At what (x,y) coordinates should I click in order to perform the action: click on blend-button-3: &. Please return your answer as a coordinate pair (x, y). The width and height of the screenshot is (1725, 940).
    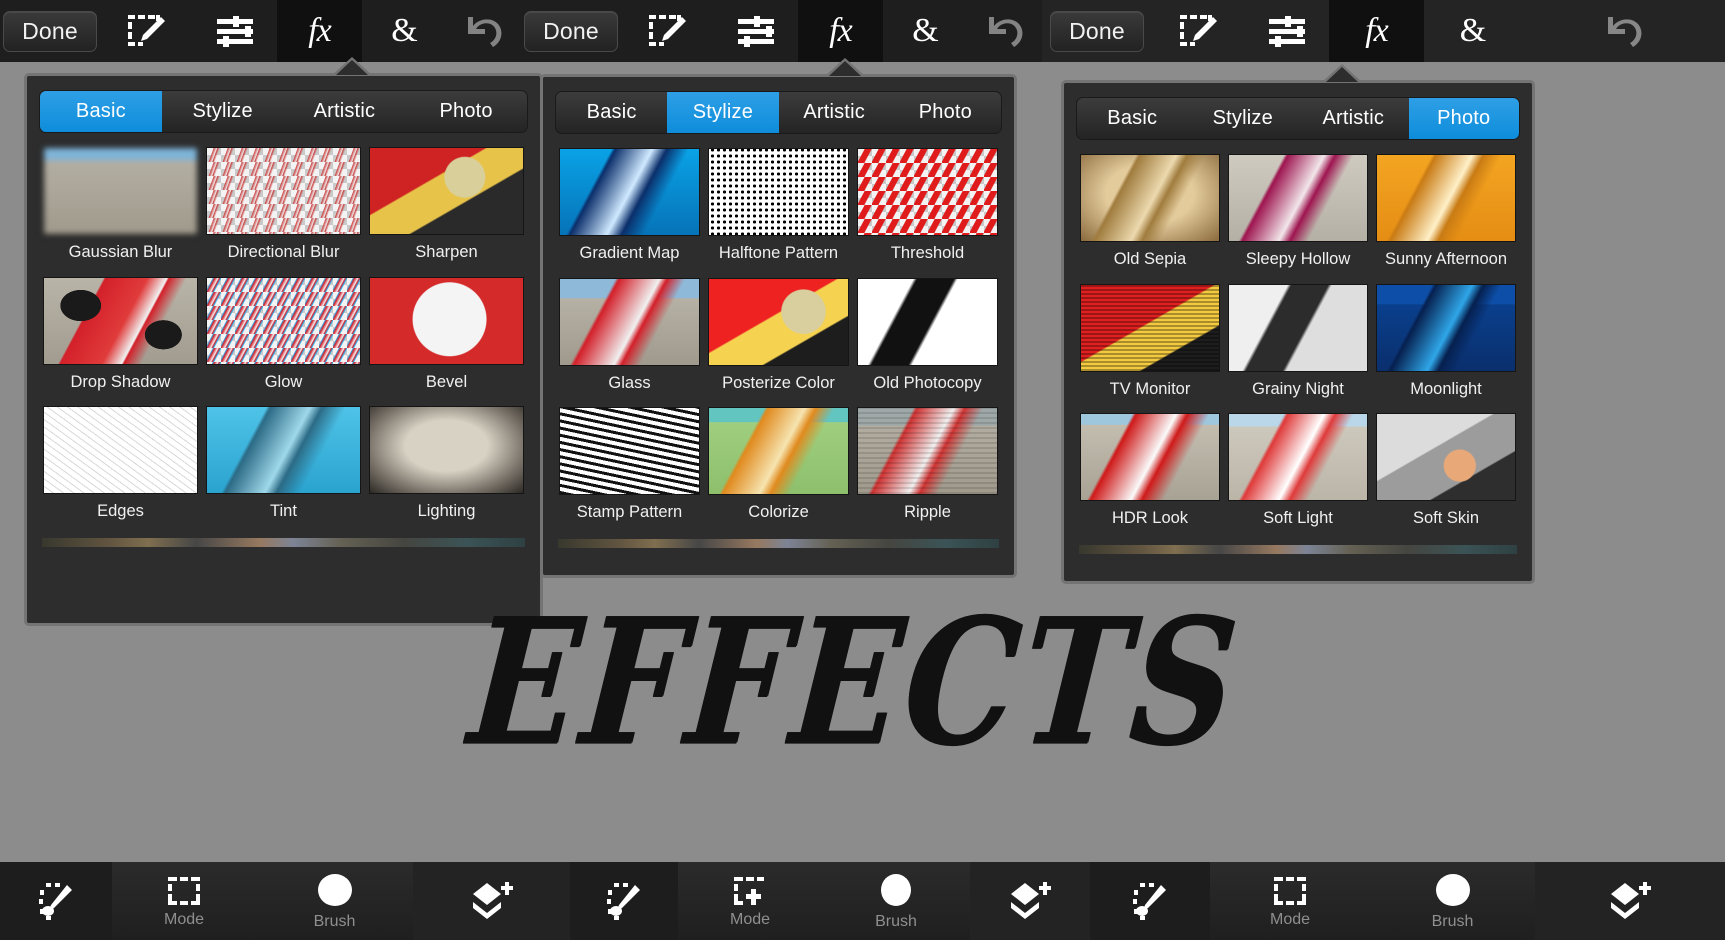
    Looking at the image, I should click on (1473, 31).